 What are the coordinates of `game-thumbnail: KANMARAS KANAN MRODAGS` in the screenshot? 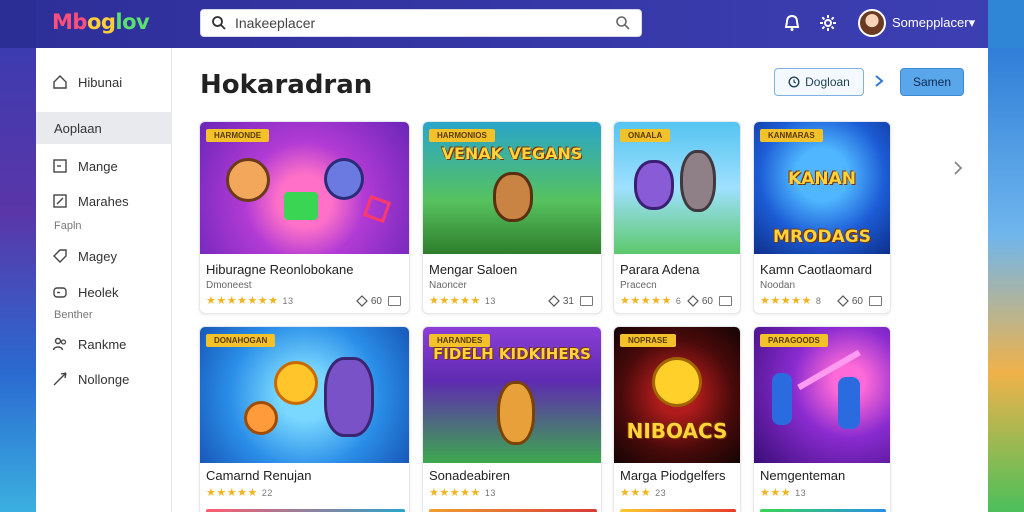 It's located at (822, 188).